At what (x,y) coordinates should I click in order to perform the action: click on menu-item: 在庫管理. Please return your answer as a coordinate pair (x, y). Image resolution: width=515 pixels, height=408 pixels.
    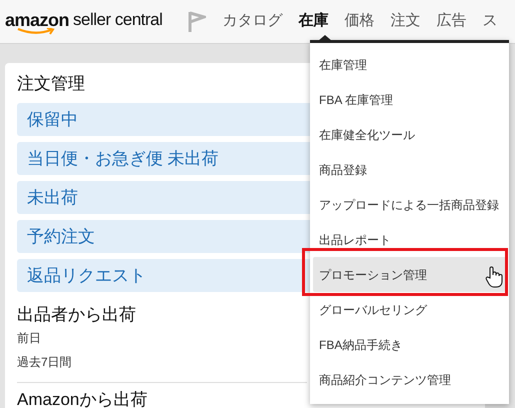
    Looking at the image, I should click on (409, 64).